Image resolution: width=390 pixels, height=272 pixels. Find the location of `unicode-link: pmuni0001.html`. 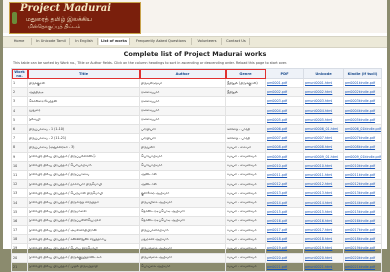

unicode-link: pmuni0001.html is located at coordinates (323, 83).